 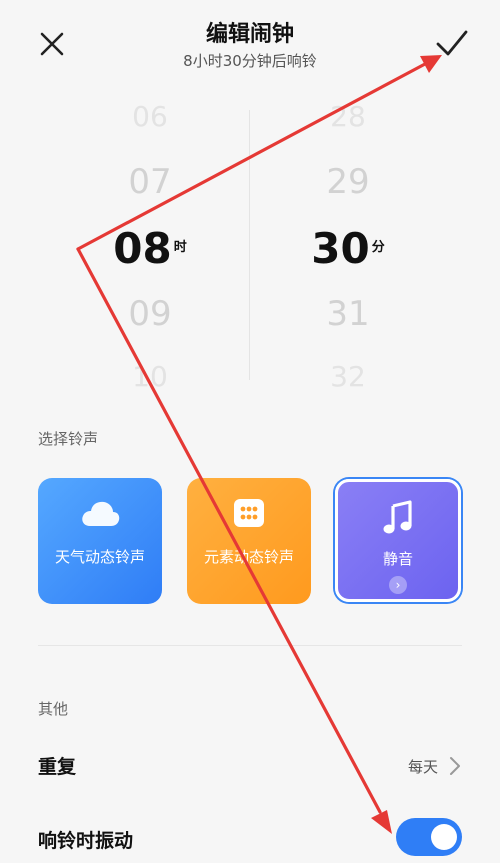 What do you see at coordinates (429, 837) in the screenshot?
I see `vibrate-toggle` at bounding box center [429, 837].